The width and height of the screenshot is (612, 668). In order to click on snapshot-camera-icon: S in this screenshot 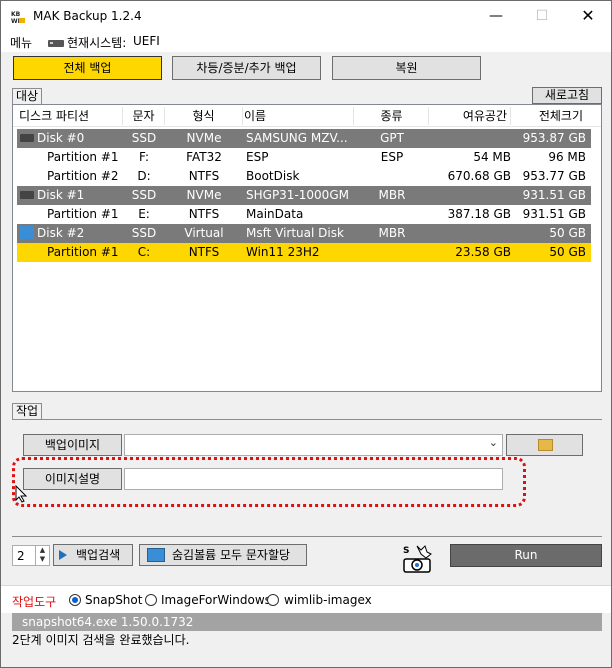, I will do `click(417, 559)`.